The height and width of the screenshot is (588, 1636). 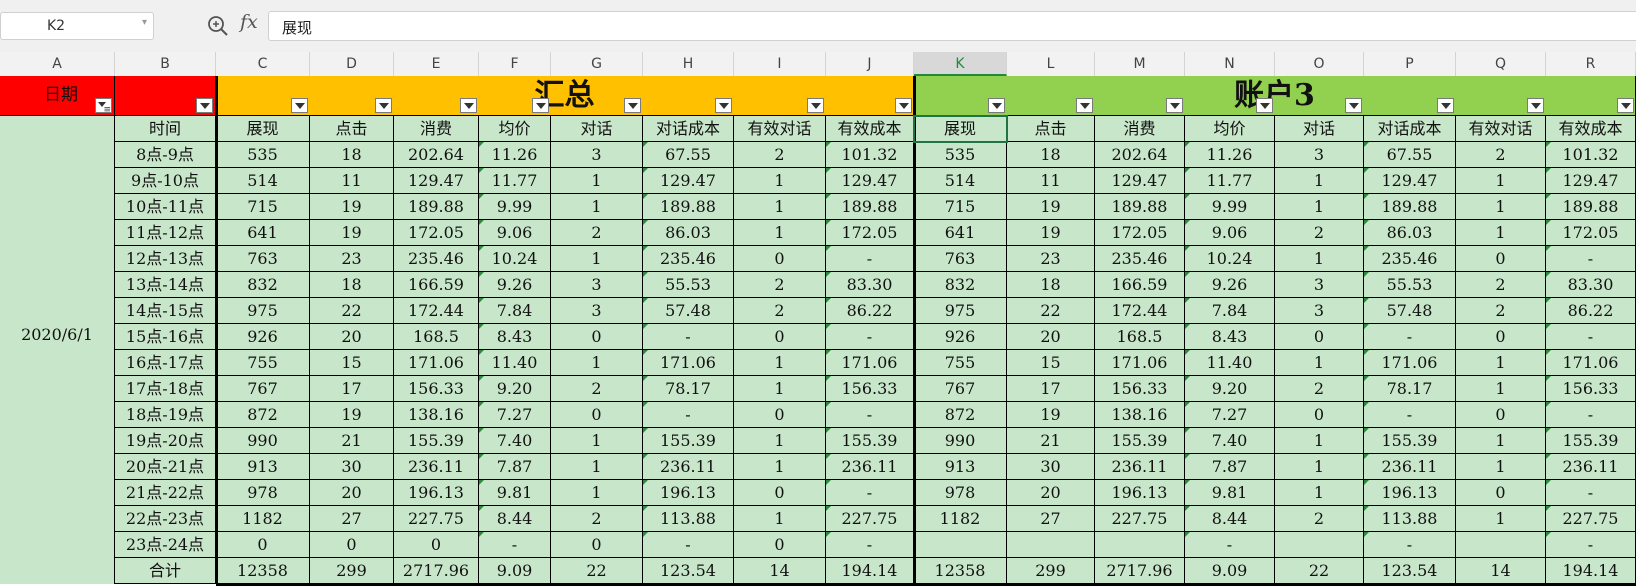 What do you see at coordinates (1140, 129) in the screenshot?
I see `metric-header-cell: 消费` at bounding box center [1140, 129].